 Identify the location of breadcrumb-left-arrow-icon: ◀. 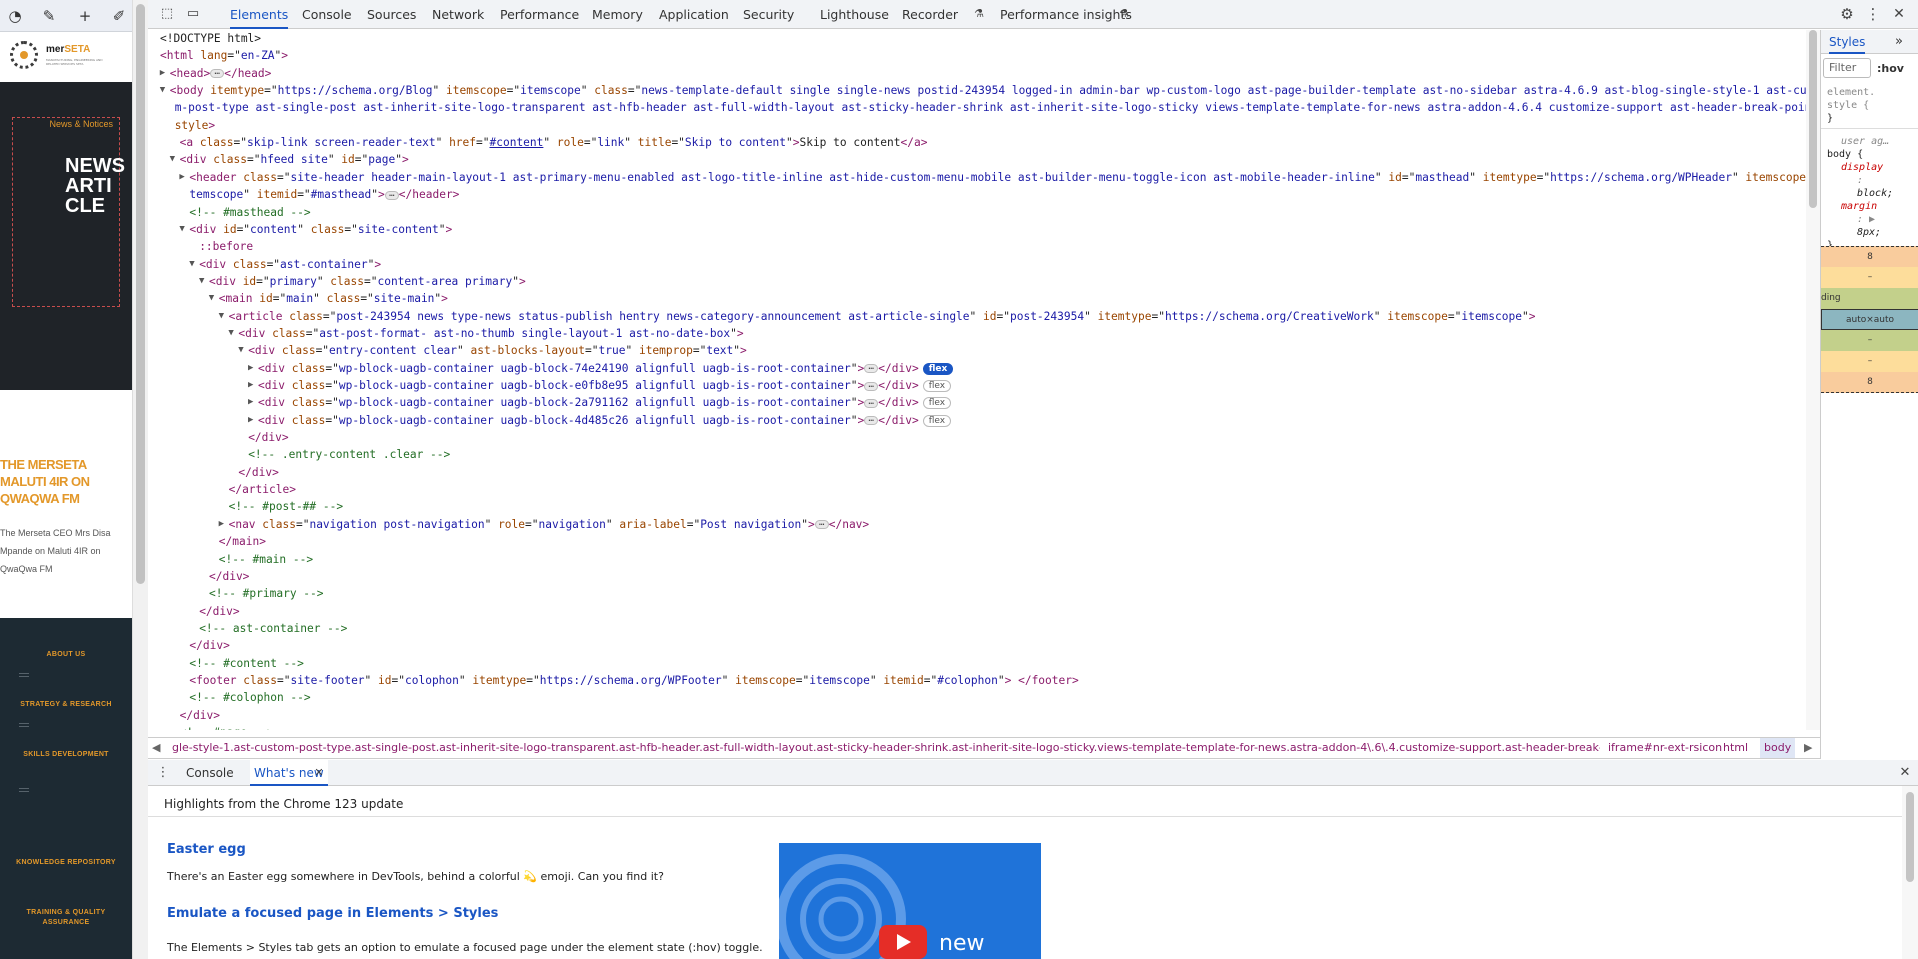
(156, 748).